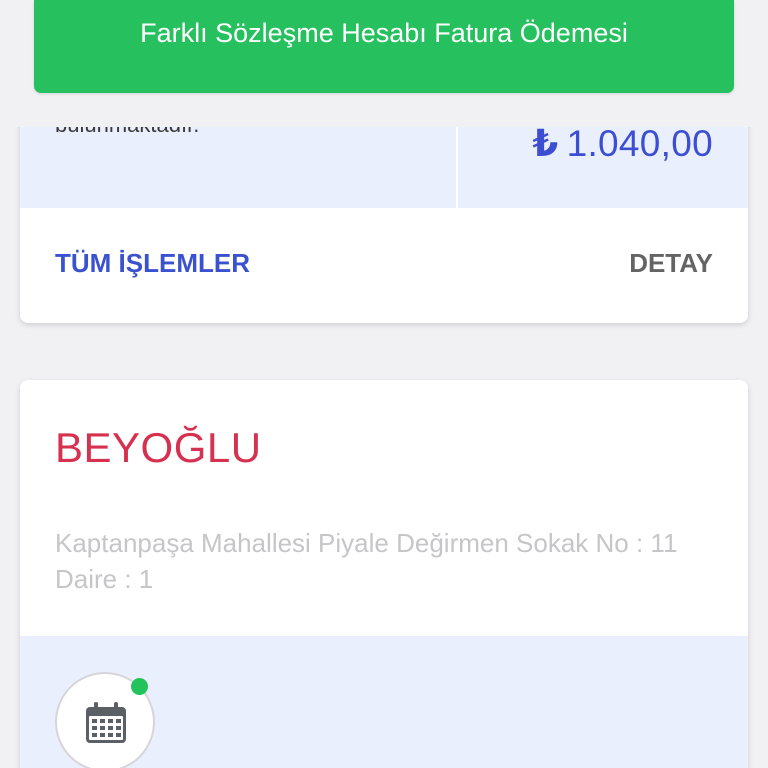 The height and width of the screenshot is (768, 768). Describe the element at coordinates (384, 265) in the screenshot. I see `card-actions: TÜM İŞLEMLER DETAY` at that location.